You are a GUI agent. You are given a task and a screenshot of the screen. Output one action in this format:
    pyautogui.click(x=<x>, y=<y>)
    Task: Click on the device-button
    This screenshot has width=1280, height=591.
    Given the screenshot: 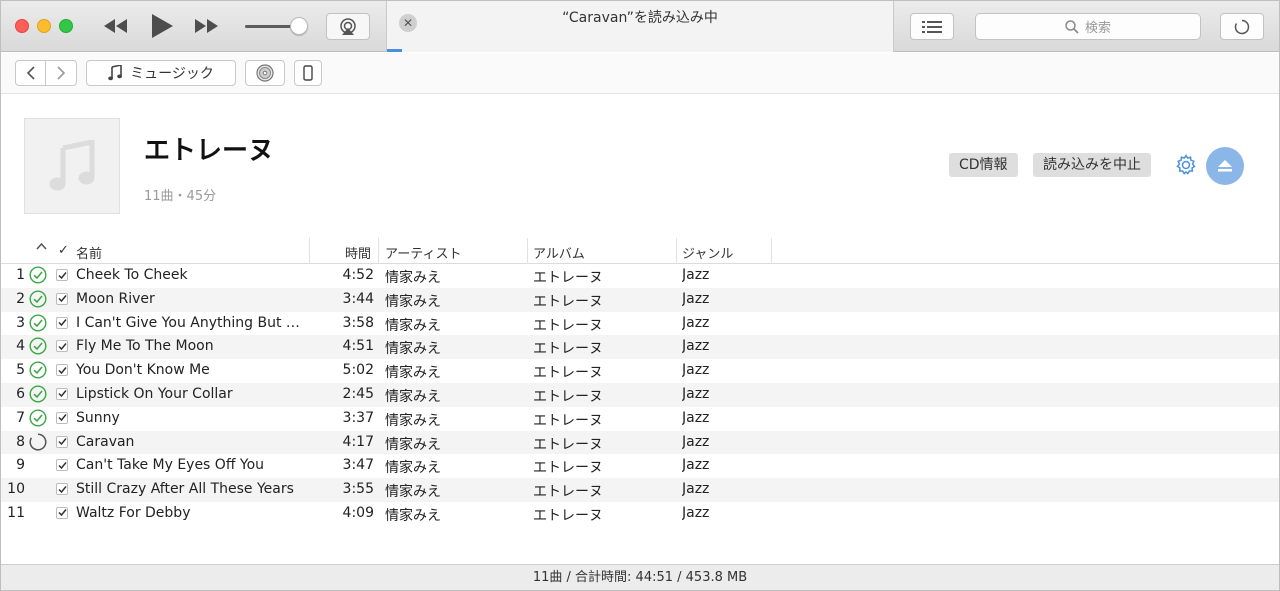 What is the action you would take?
    pyautogui.click(x=308, y=73)
    